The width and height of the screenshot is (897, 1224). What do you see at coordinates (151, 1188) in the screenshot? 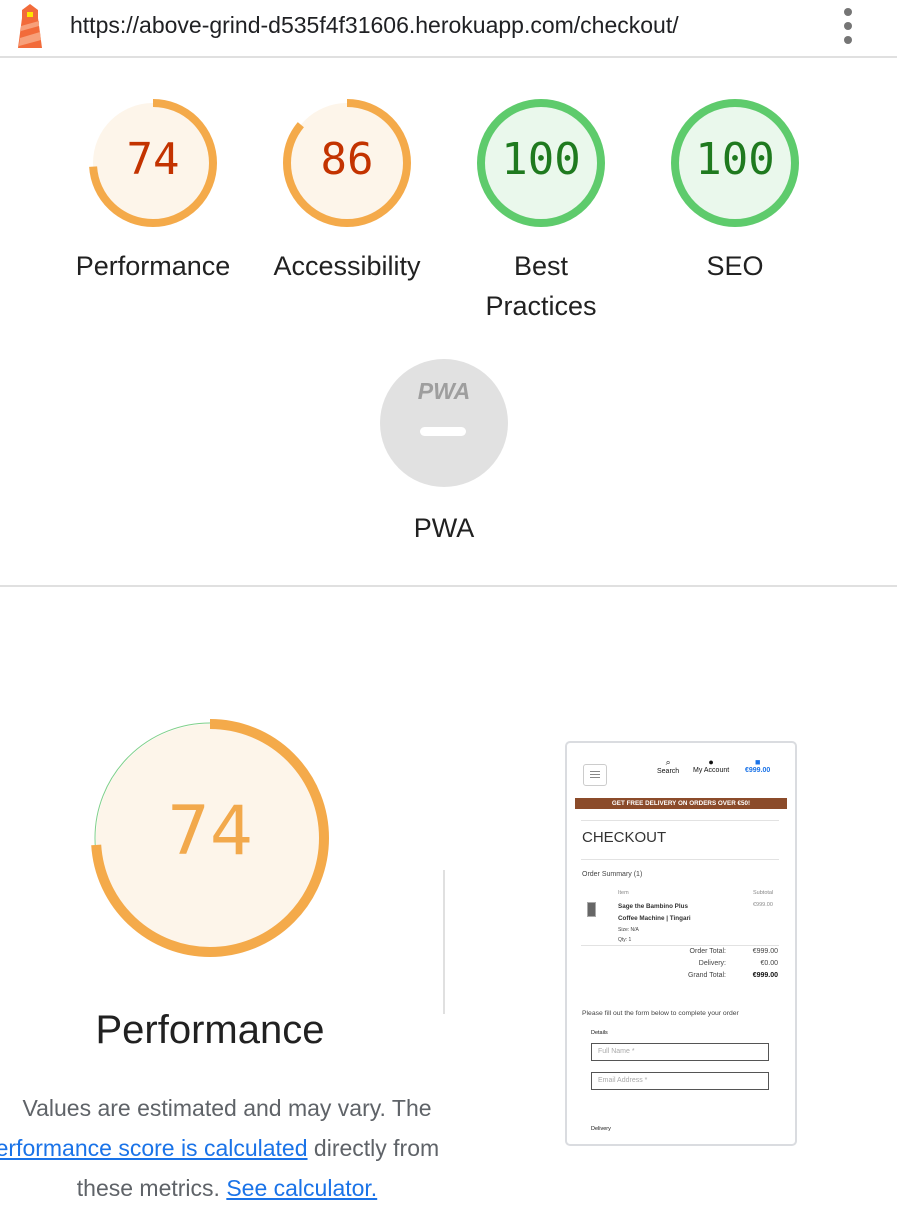
I see `desc-text-3: these metrics.` at bounding box center [151, 1188].